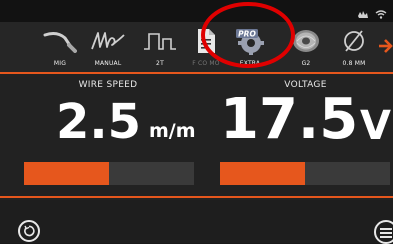 Image resolution: width=393 pixels, height=244 pixels. I want to click on pro-gear-icon: PRO, so click(250, 41).